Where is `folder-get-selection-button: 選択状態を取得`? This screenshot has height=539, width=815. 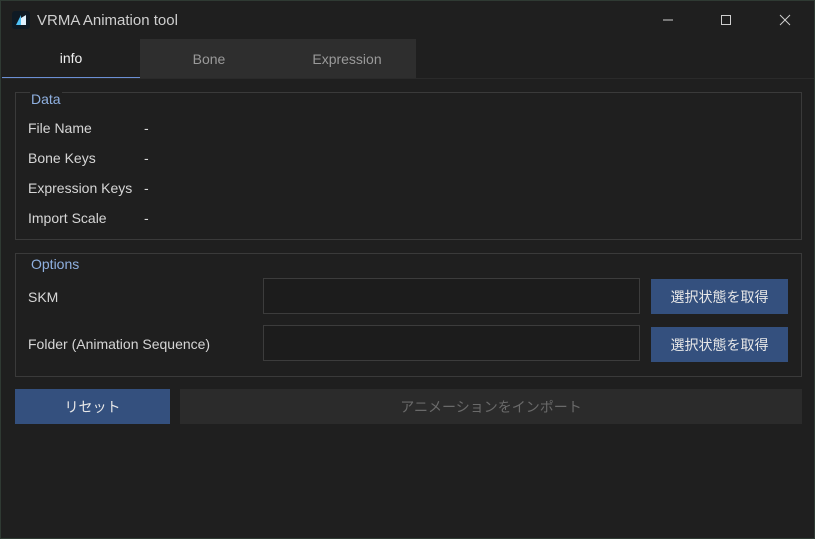 folder-get-selection-button: 選択状態を取得 is located at coordinates (719, 344).